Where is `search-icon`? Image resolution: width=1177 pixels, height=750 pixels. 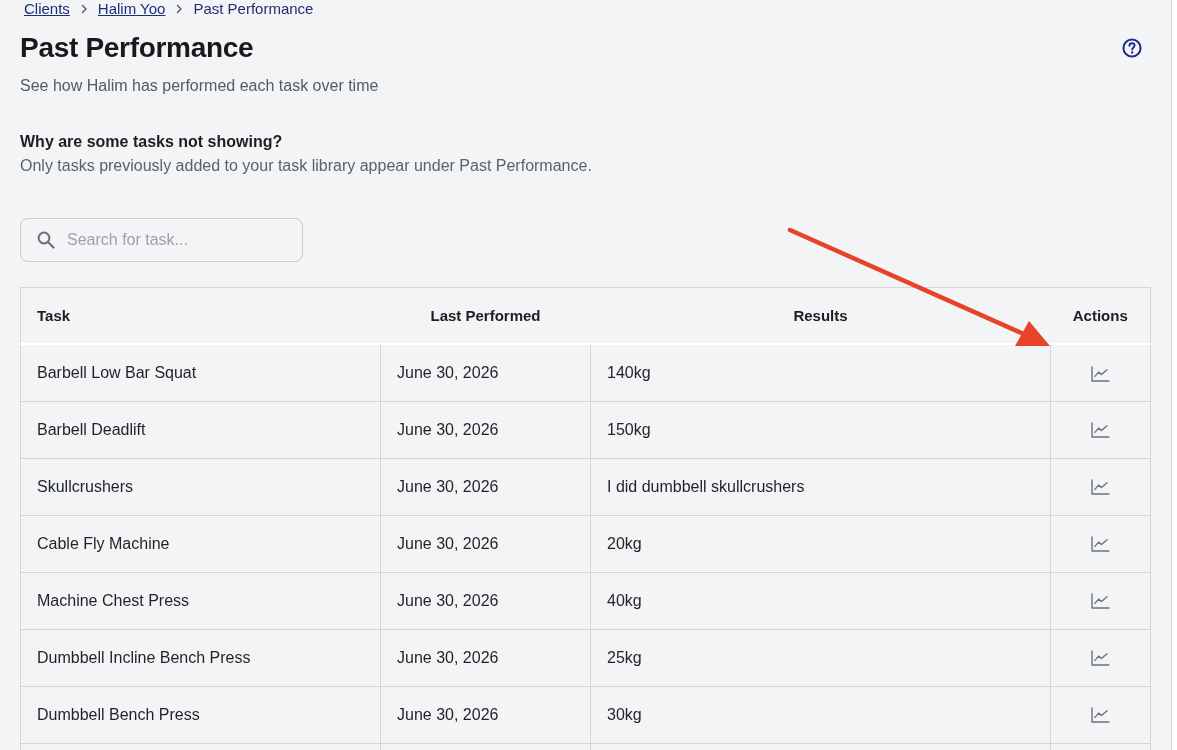
search-icon is located at coordinates (46, 240).